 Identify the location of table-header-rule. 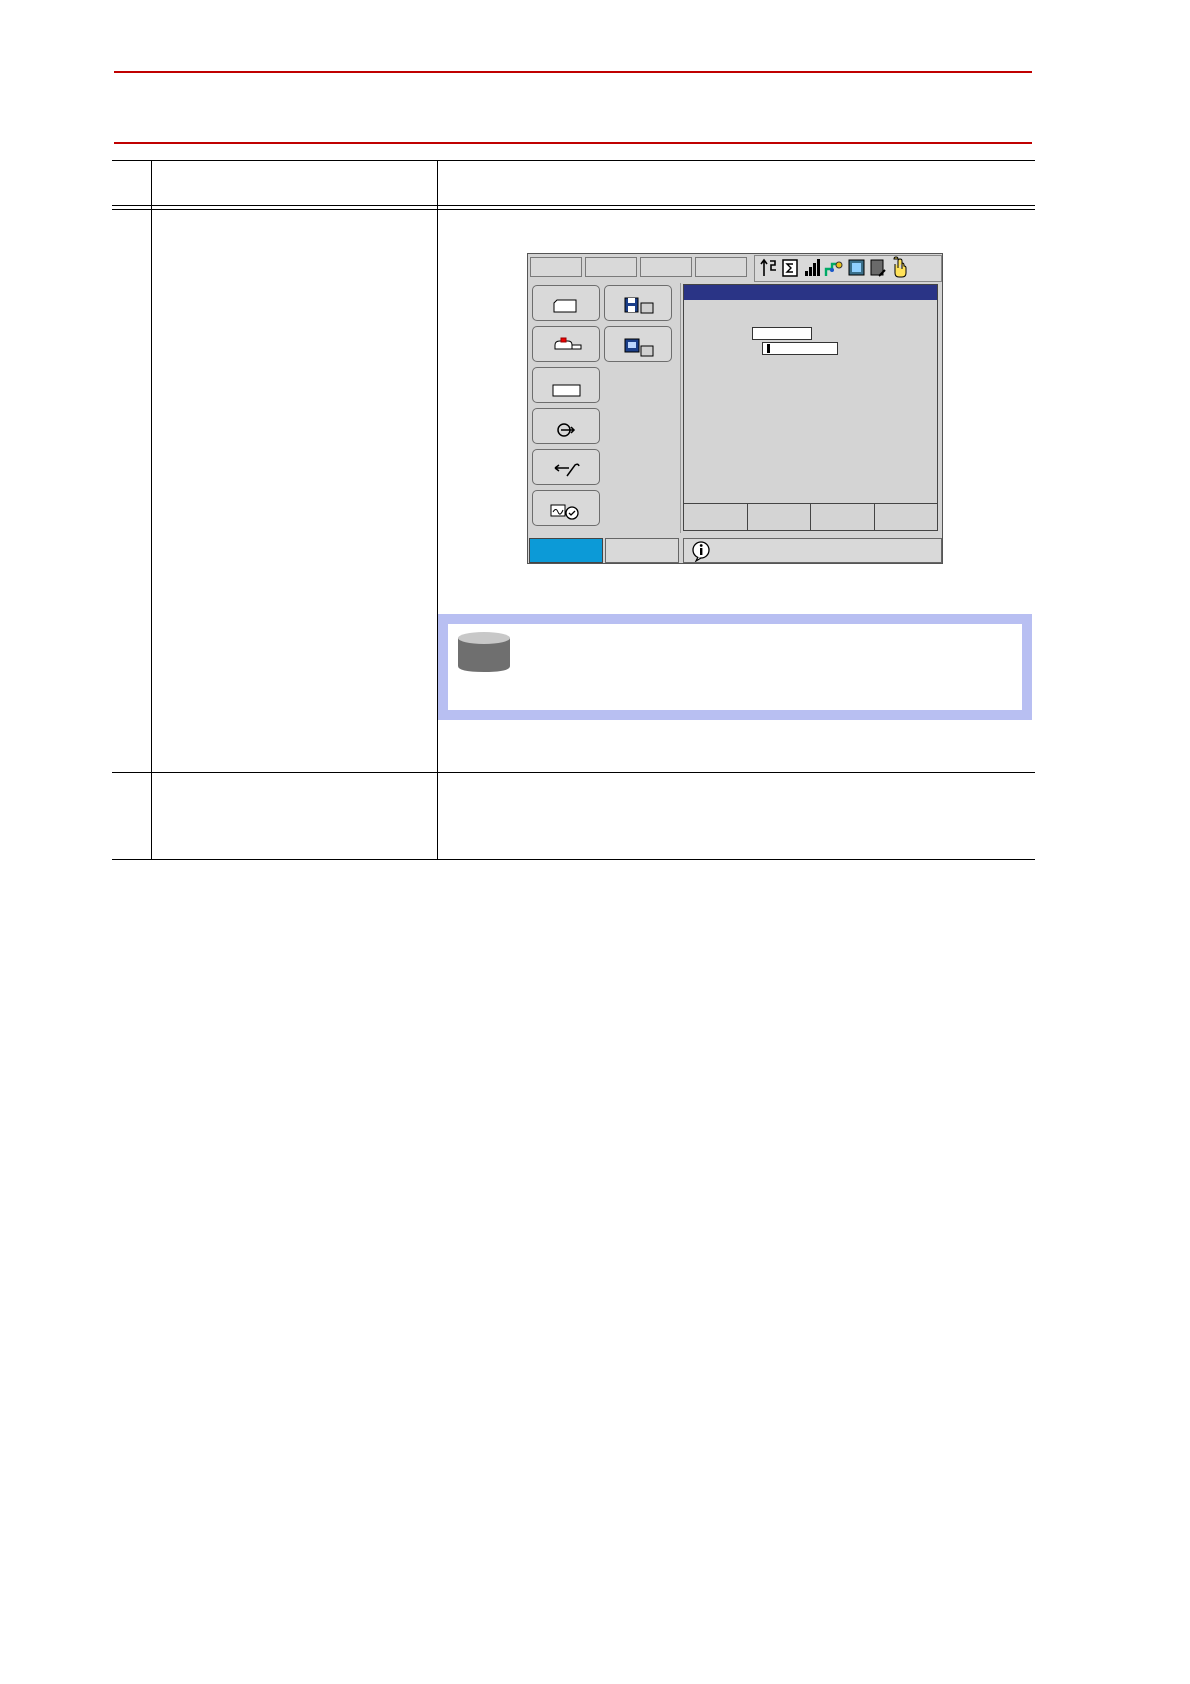
(573, 205).